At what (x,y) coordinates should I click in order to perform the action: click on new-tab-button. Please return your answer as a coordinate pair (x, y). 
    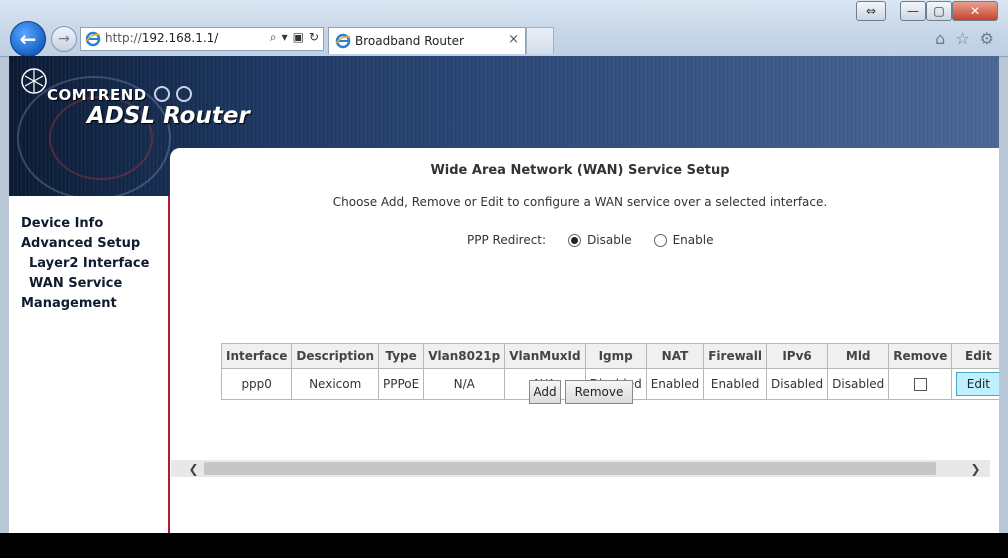
    Looking at the image, I should click on (540, 40).